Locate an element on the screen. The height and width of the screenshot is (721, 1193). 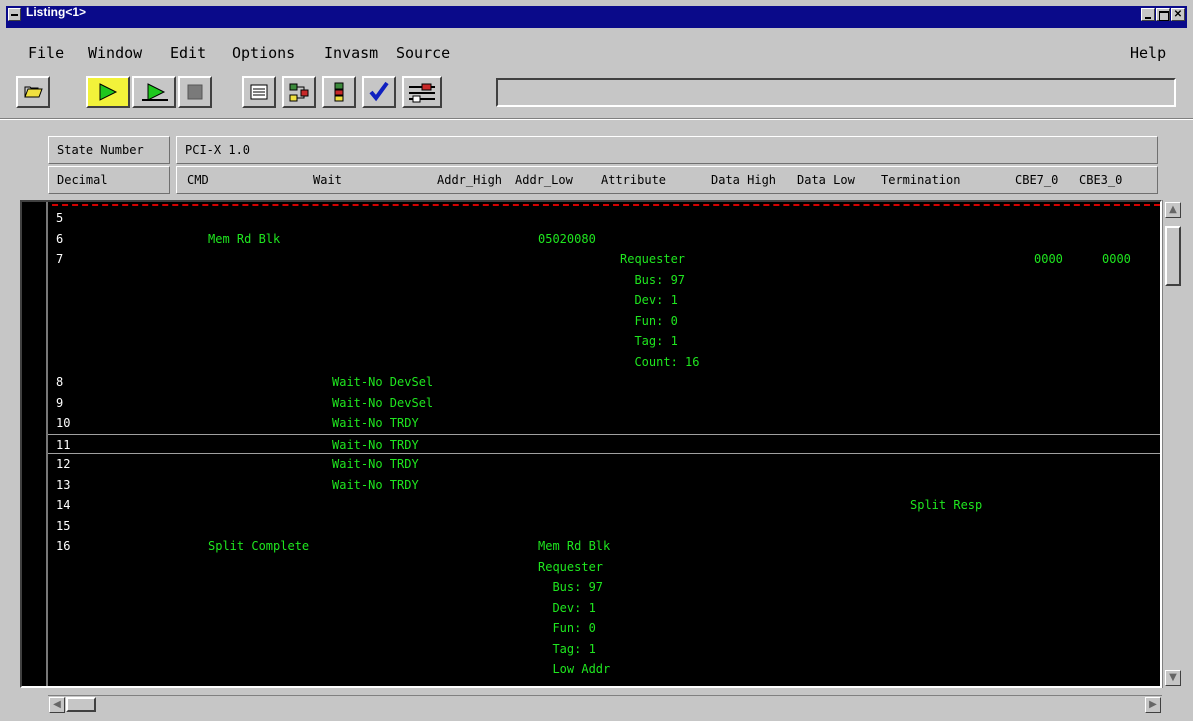
module-header: PCI-X 1.0 is located at coordinates (667, 150).